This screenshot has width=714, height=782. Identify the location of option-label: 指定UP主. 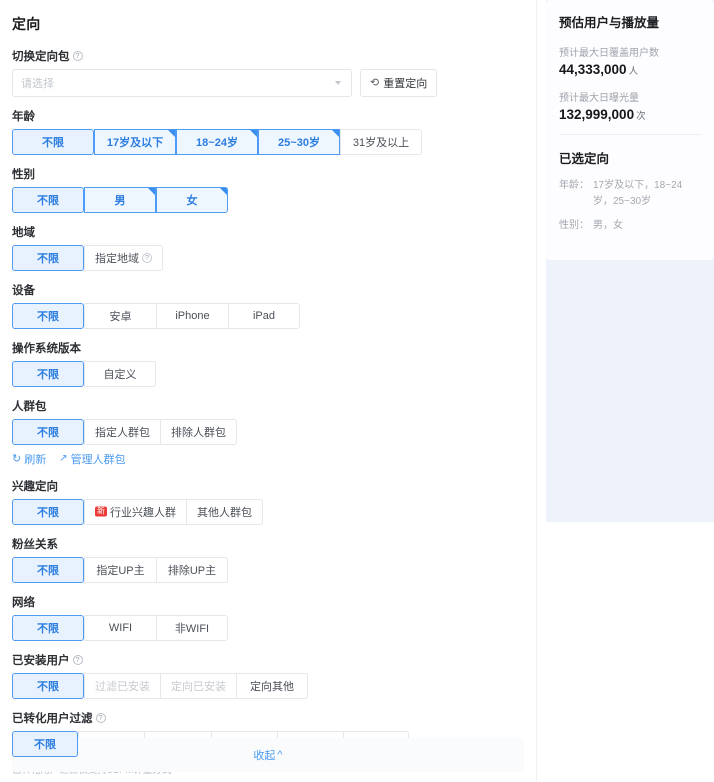
(120, 571).